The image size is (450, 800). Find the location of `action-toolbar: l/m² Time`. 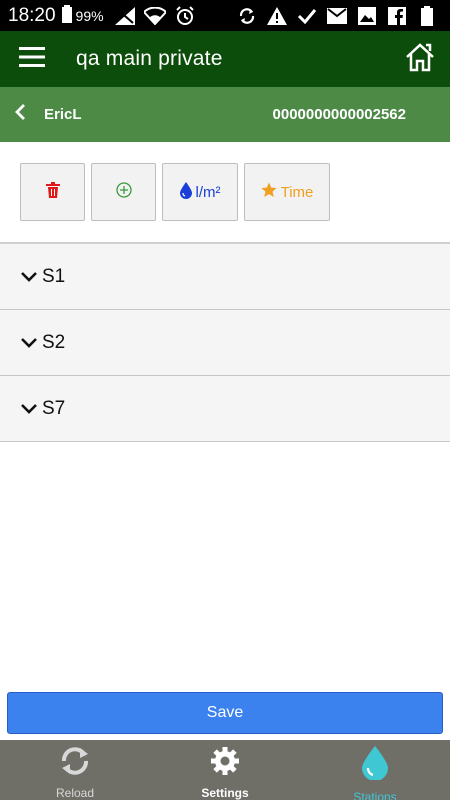

action-toolbar: l/m² Time is located at coordinates (175, 192).